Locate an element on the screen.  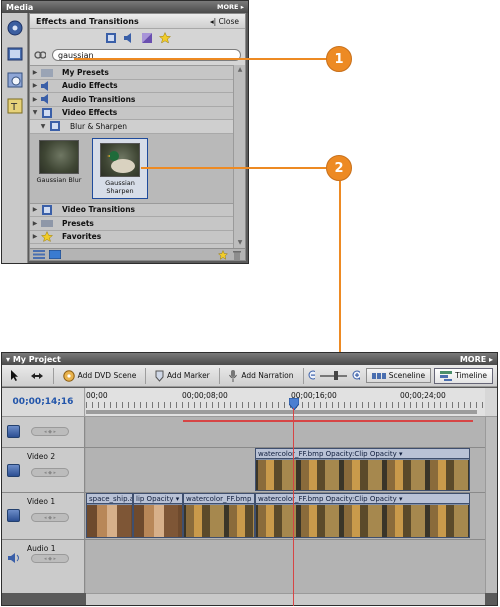
project-title-text: My Project is located at coordinates (36, 359).